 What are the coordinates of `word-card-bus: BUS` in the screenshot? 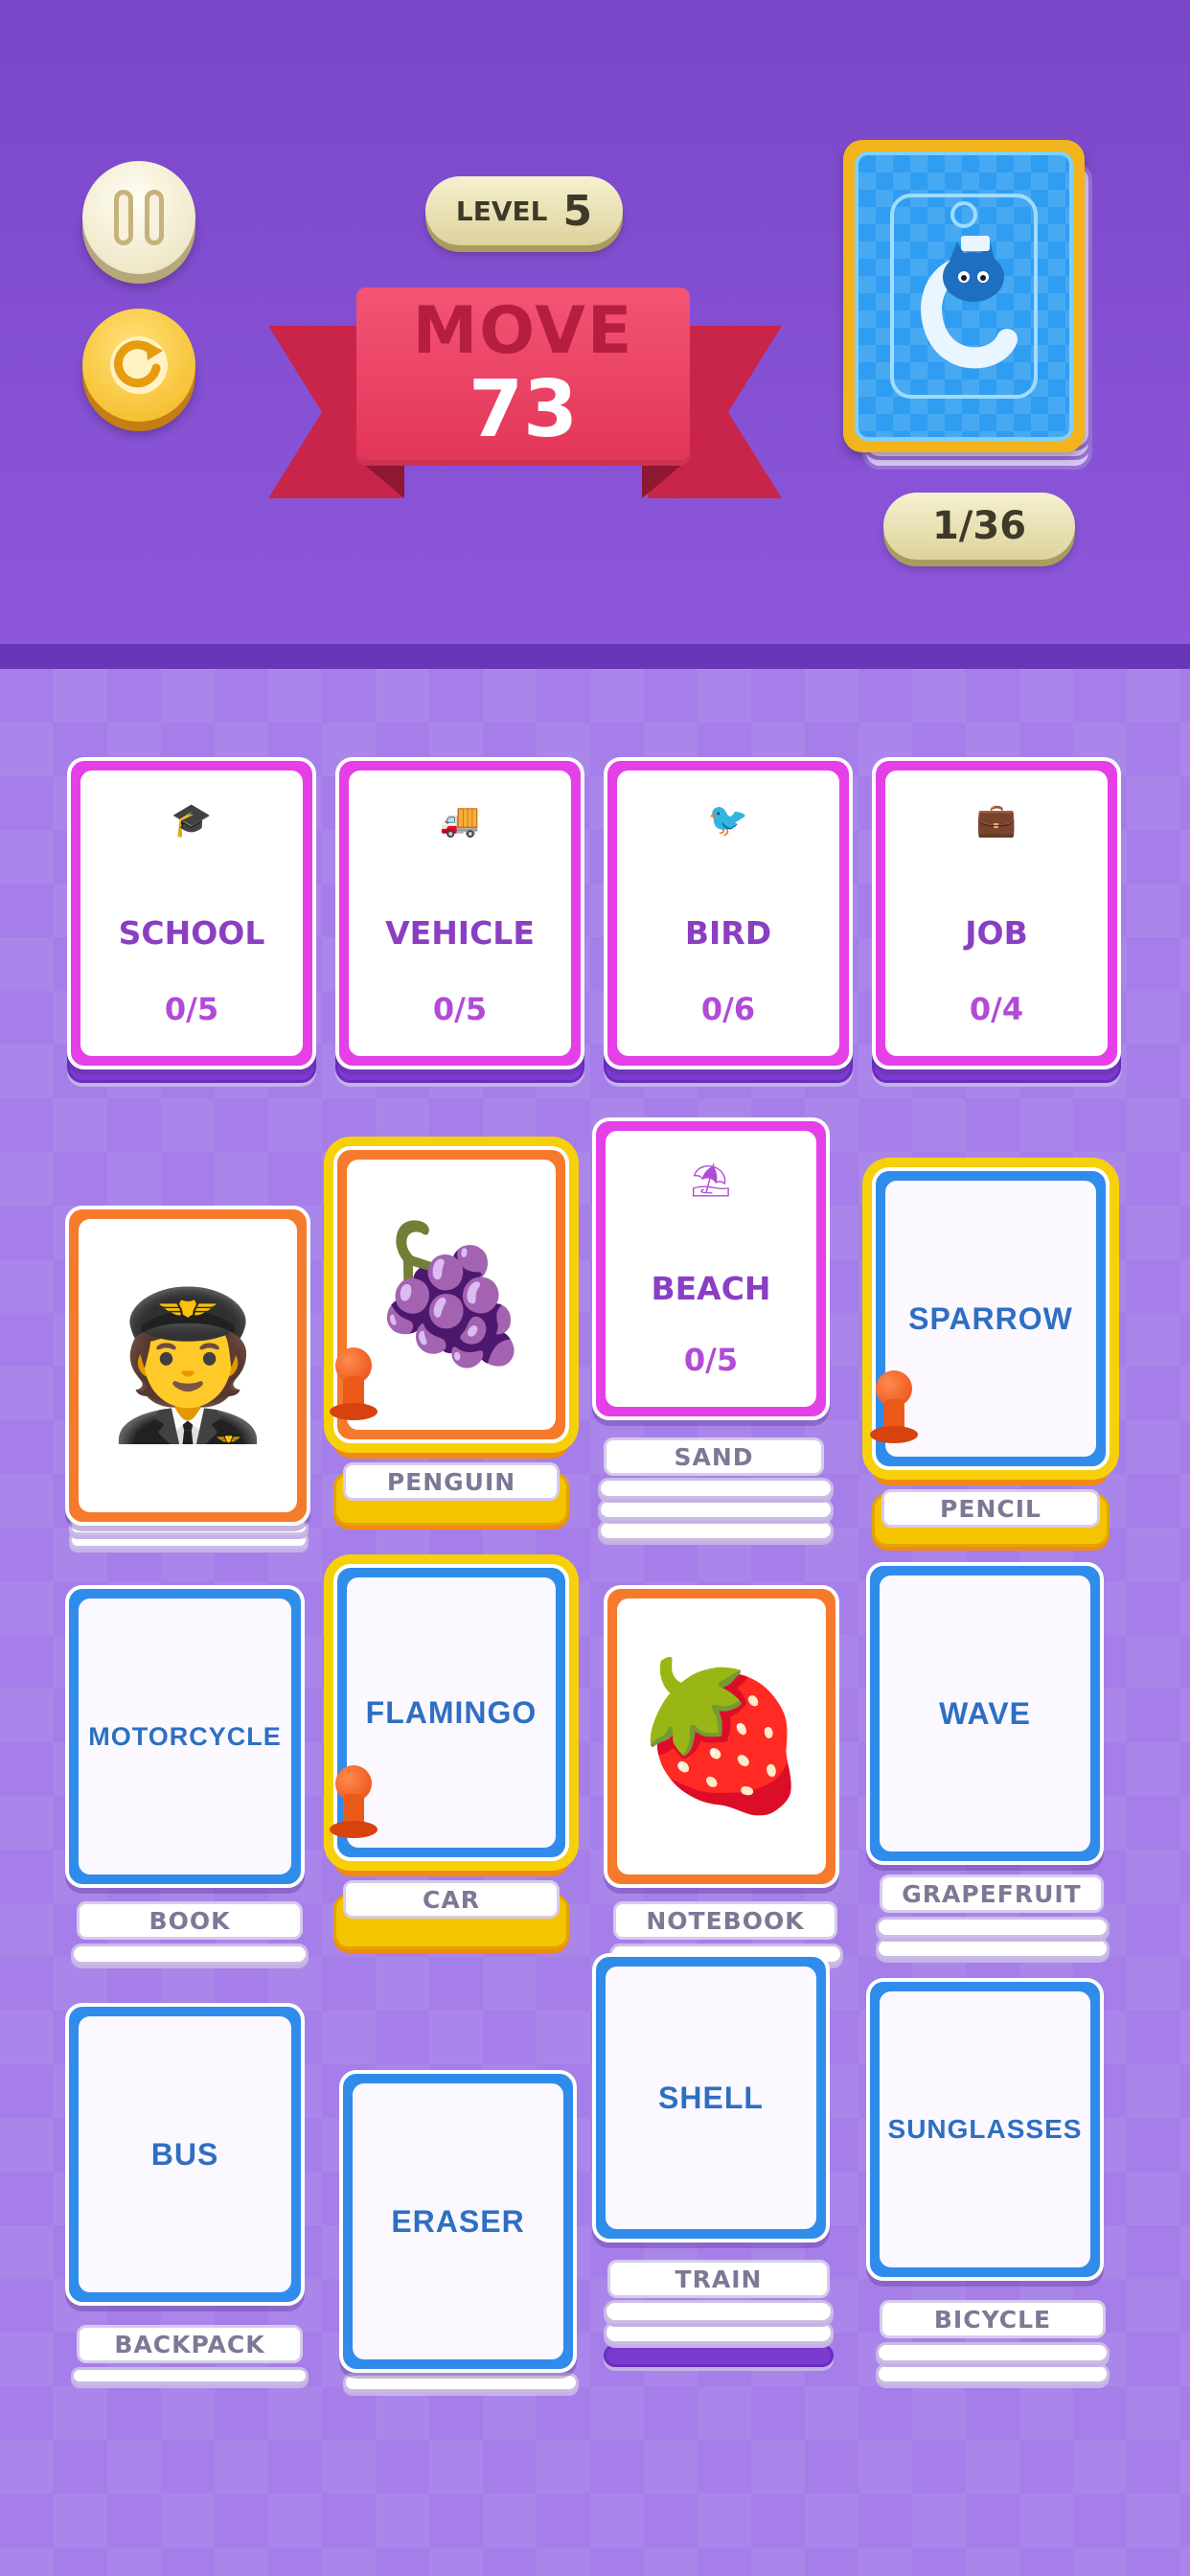 It's located at (185, 2154).